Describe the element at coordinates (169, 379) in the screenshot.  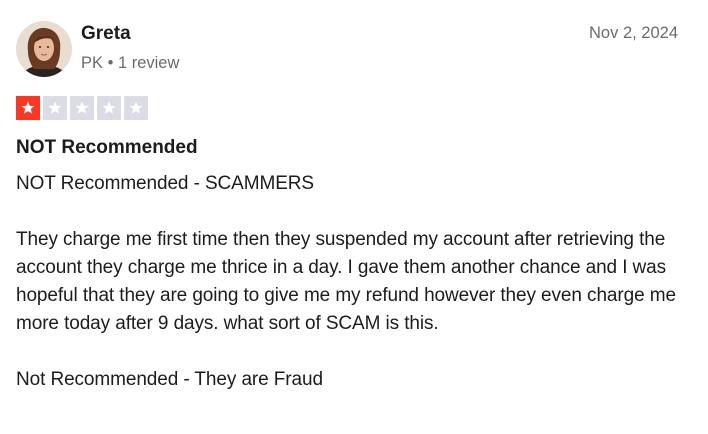
I see `review-paragraph: Not Recommended - They are Fraud` at that location.